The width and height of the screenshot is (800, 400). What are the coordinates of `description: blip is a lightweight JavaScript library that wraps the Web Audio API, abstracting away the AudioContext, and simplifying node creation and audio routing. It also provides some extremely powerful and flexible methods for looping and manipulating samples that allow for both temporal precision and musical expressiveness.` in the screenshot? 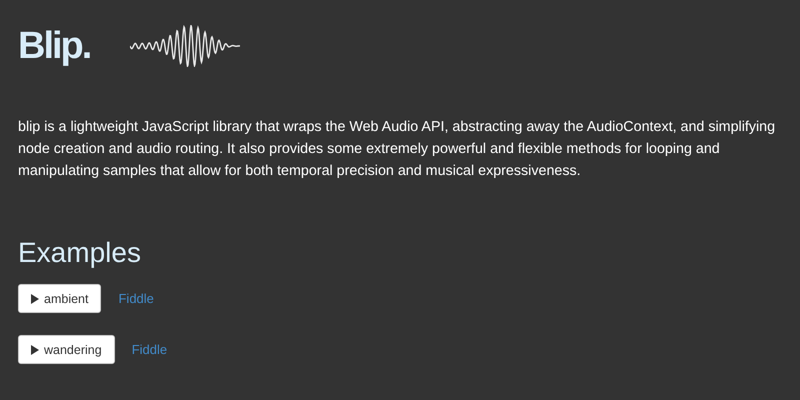 It's located at (397, 149).